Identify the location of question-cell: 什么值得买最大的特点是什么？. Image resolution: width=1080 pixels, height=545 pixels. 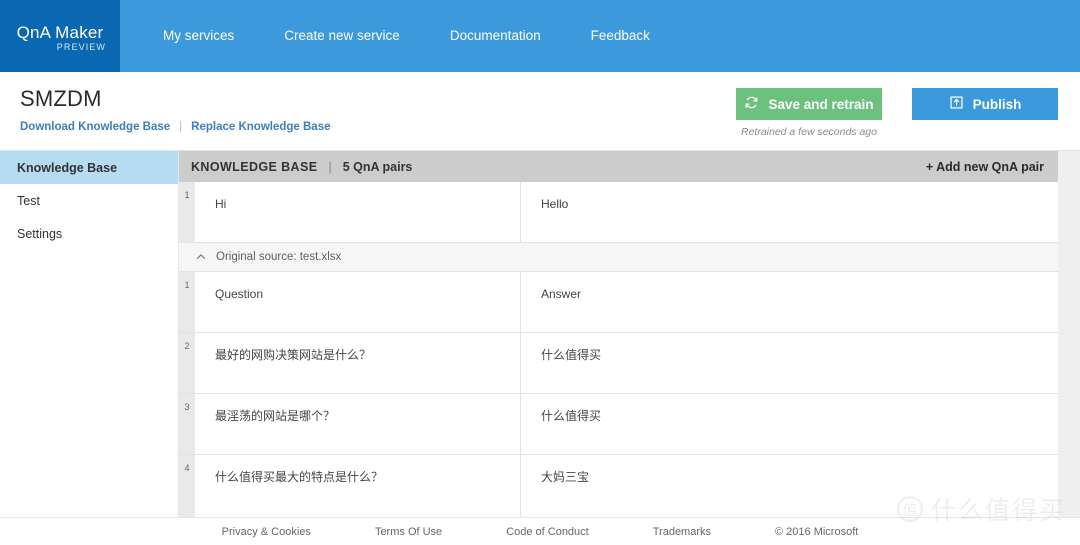
(358, 486).